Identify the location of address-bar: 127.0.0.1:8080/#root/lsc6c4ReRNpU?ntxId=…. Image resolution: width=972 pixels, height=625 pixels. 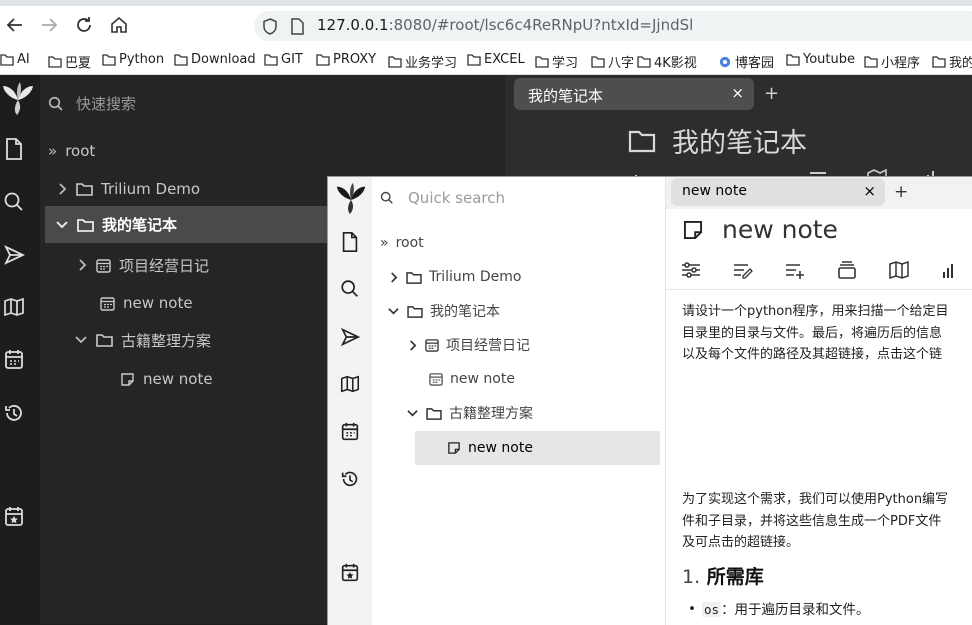
(613, 26).